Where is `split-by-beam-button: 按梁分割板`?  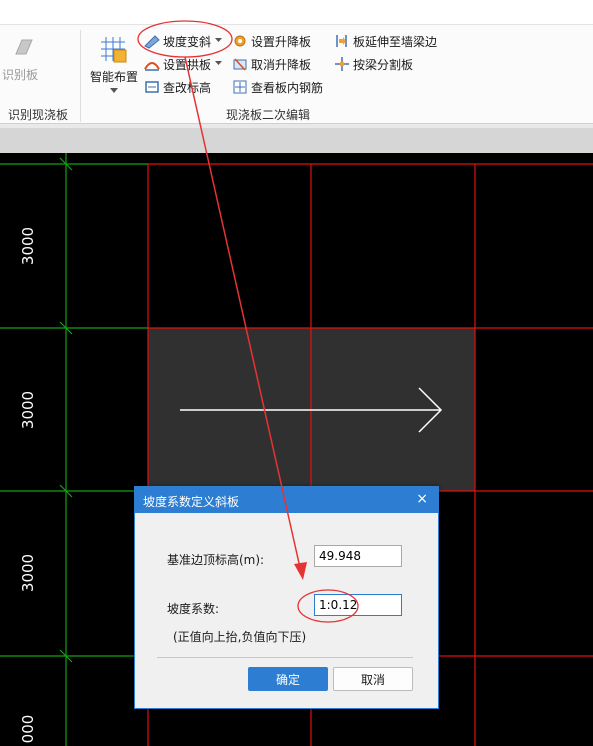
split-by-beam-button: 按梁分割板 is located at coordinates (373, 64).